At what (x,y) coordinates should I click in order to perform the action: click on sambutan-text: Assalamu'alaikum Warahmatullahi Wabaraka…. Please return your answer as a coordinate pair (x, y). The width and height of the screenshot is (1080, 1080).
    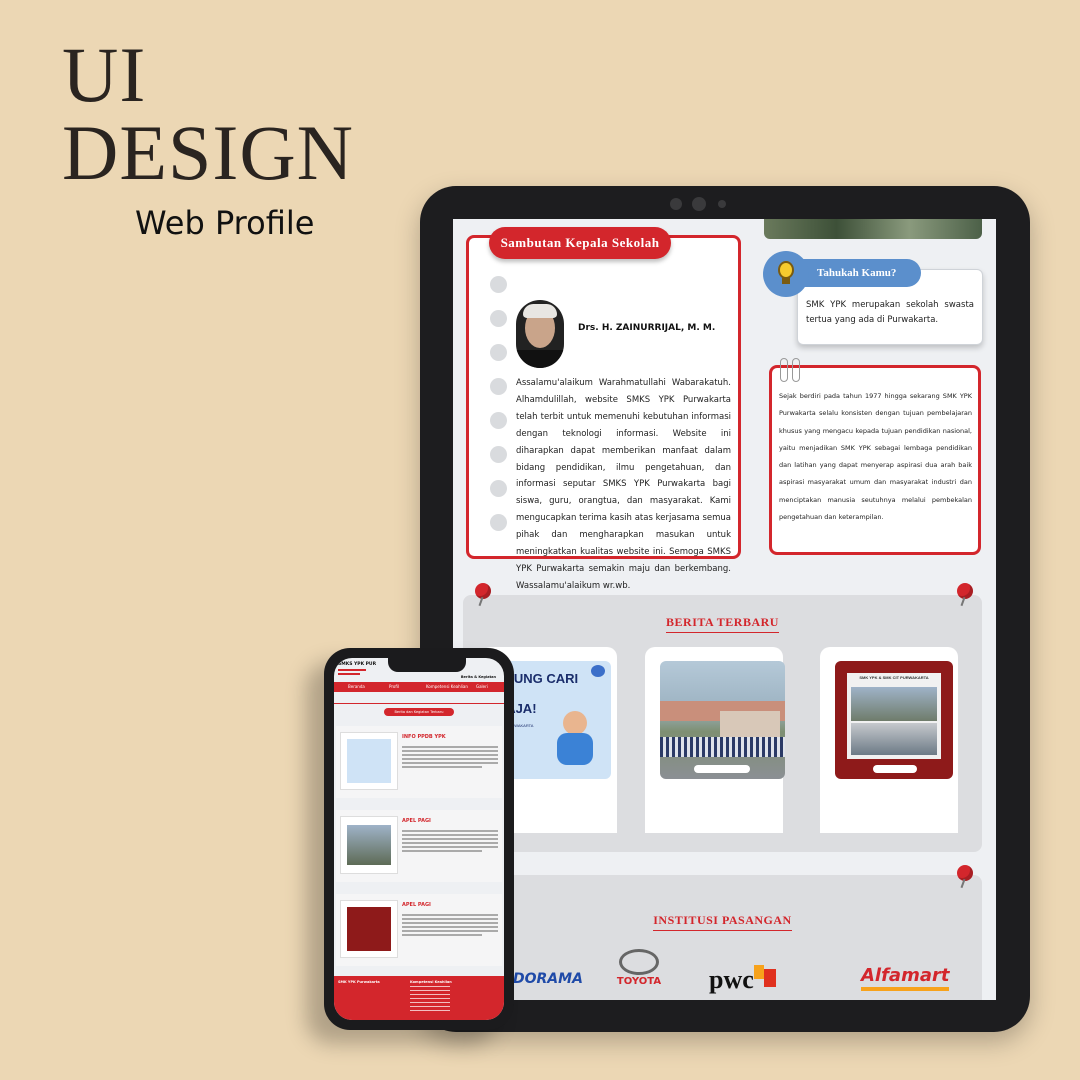
    Looking at the image, I should click on (623, 484).